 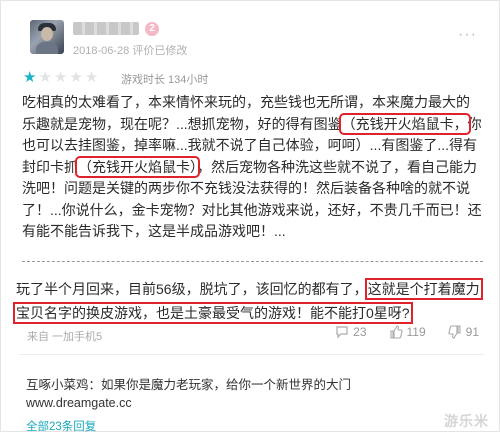 I want to click on comment-button: 23, so click(x=351, y=332).